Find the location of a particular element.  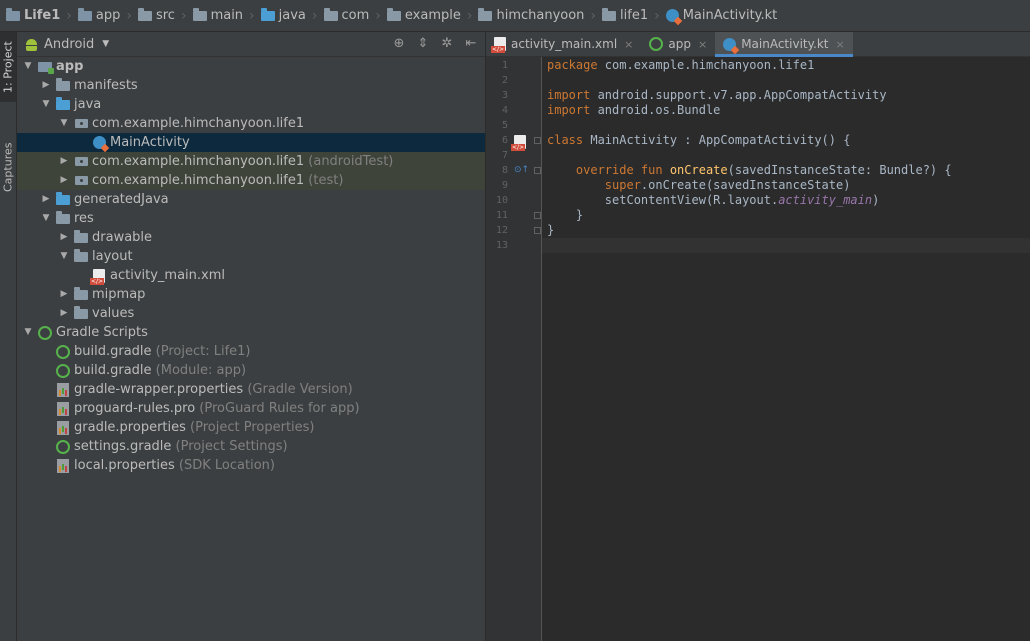

tree-node: build.gradle (Project: Life1) is located at coordinates (251, 351).